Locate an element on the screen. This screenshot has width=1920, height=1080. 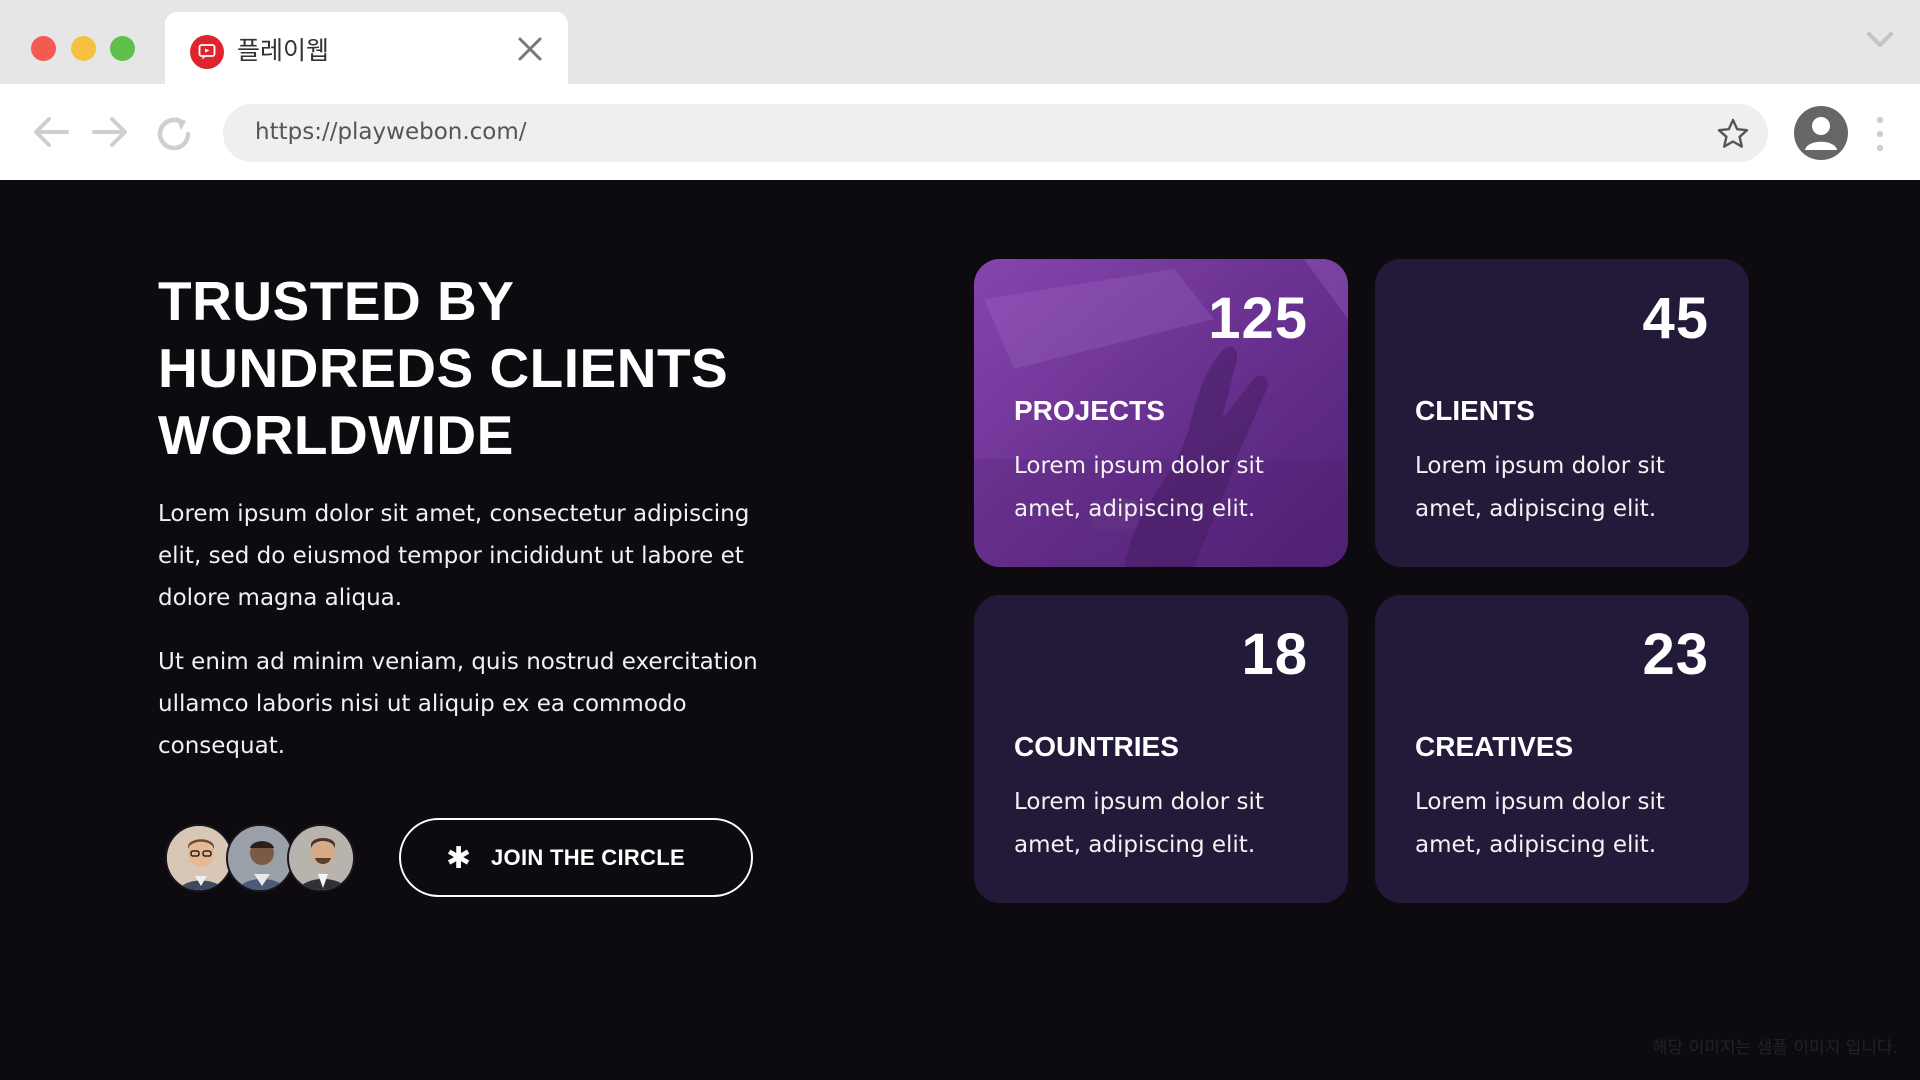
cta-label: JOIN THE CIRCLE is located at coordinates (588, 857).